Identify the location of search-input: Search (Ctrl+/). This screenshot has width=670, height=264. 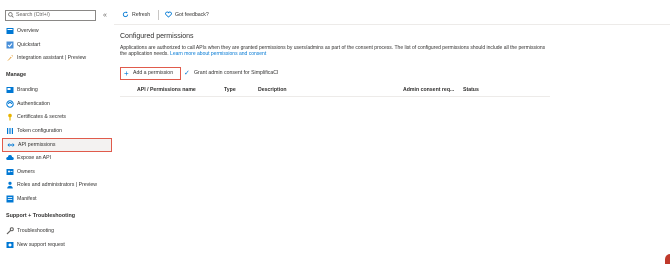
(50, 15).